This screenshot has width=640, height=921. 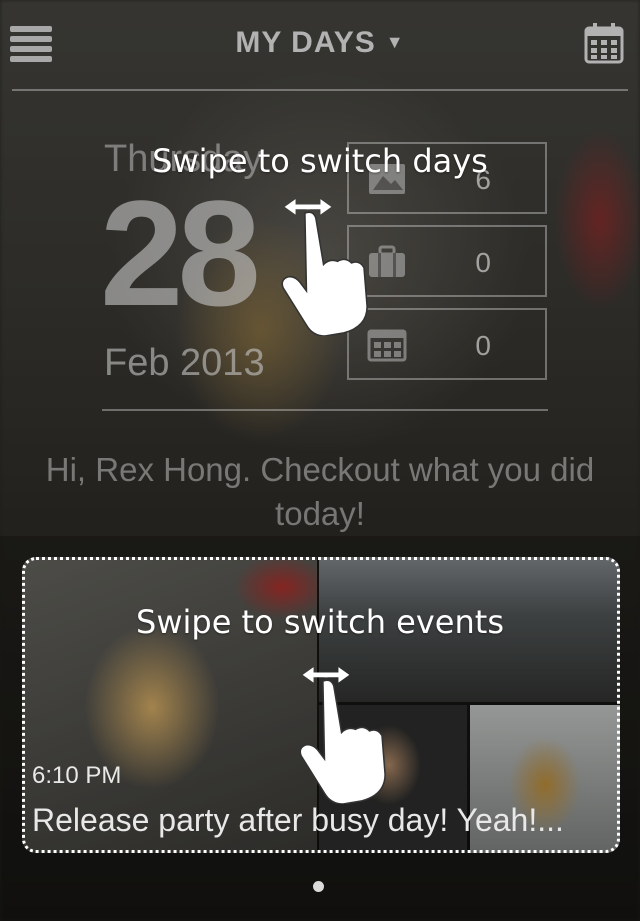 What do you see at coordinates (184, 363) in the screenshot?
I see `month-year-label: Feb 2013` at bounding box center [184, 363].